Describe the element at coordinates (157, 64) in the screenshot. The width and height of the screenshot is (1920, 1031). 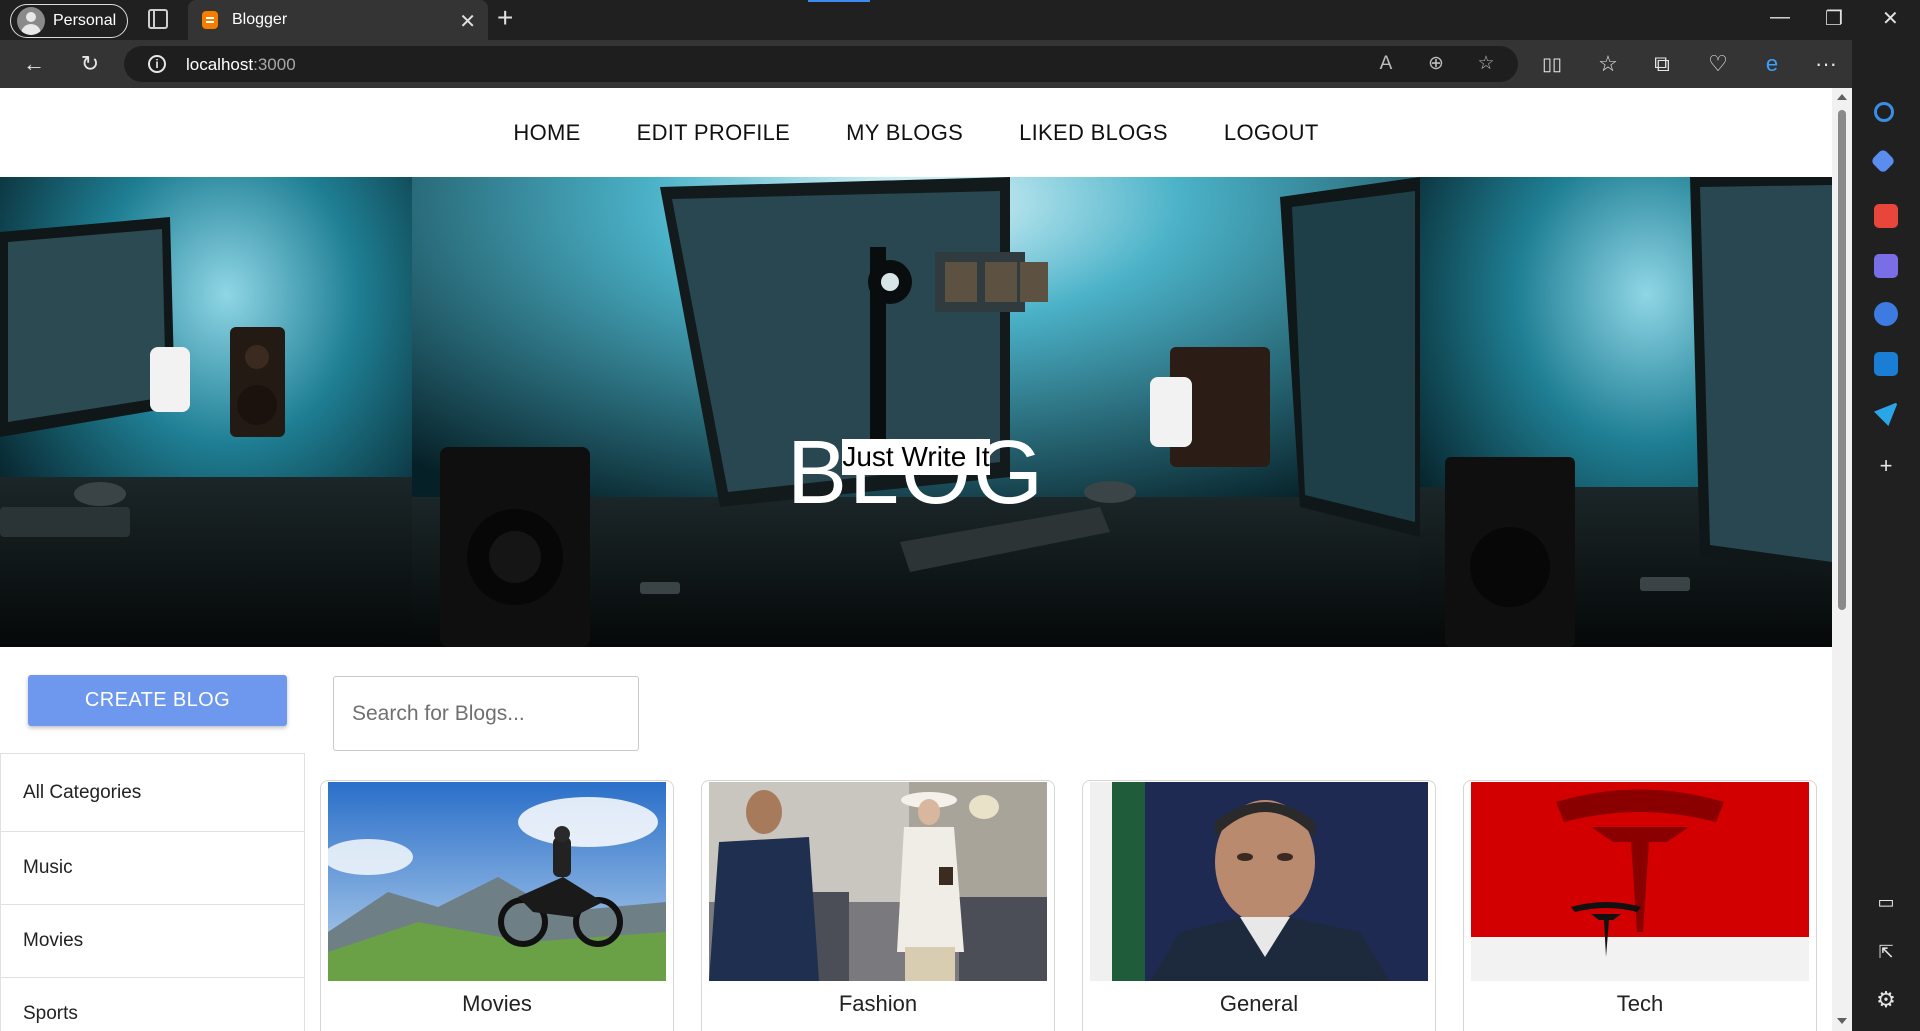
I see `site-info-icon: i` at that location.